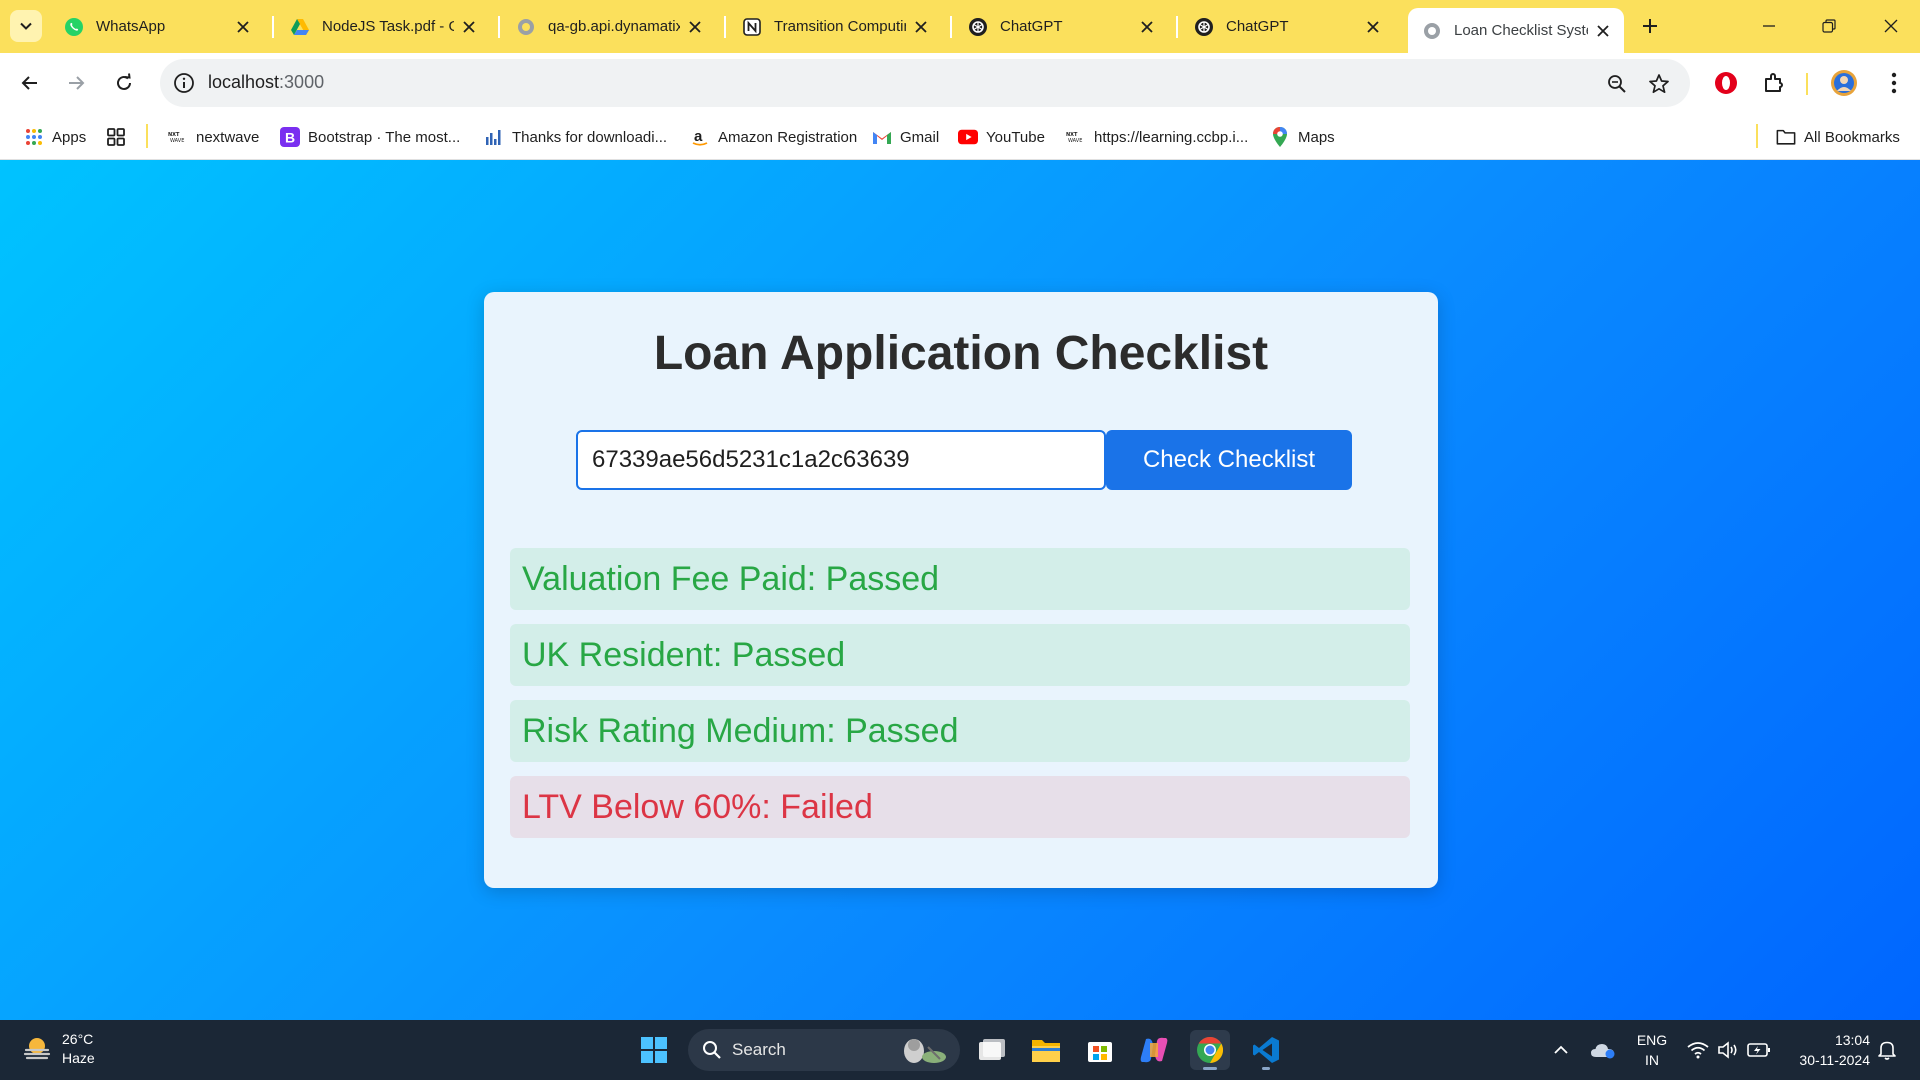 This screenshot has height=1080, width=1920. I want to click on all-bookmarks-button: All Bookmarks, so click(1838, 137).